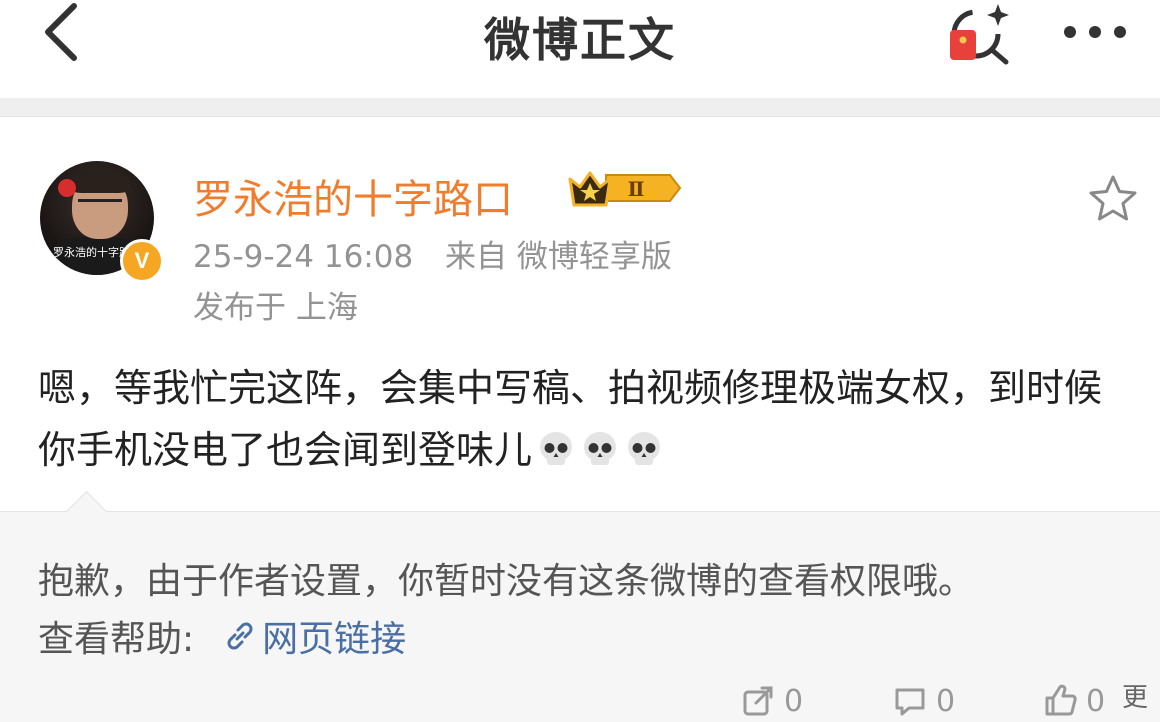  What do you see at coordinates (580, 49) in the screenshot?
I see `top-nav-bar: 微博正文` at bounding box center [580, 49].